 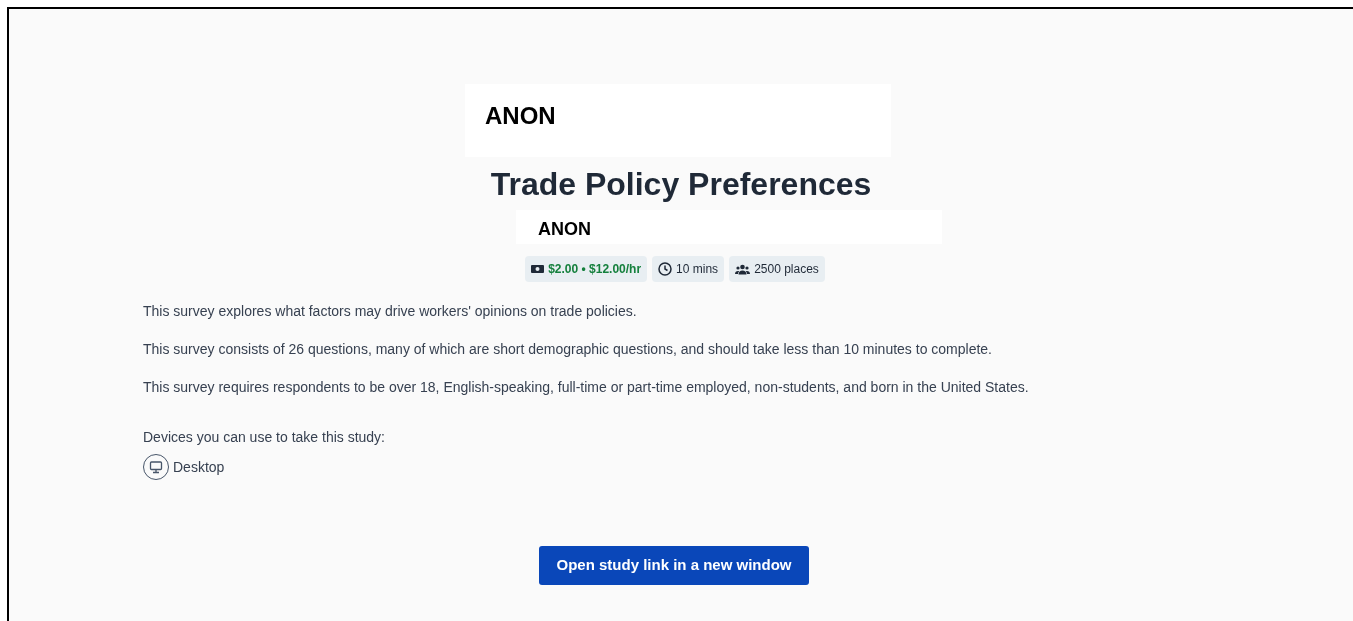 What do you see at coordinates (264, 437) in the screenshot?
I see `devices-label: Devices you can use to take this study:` at bounding box center [264, 437].